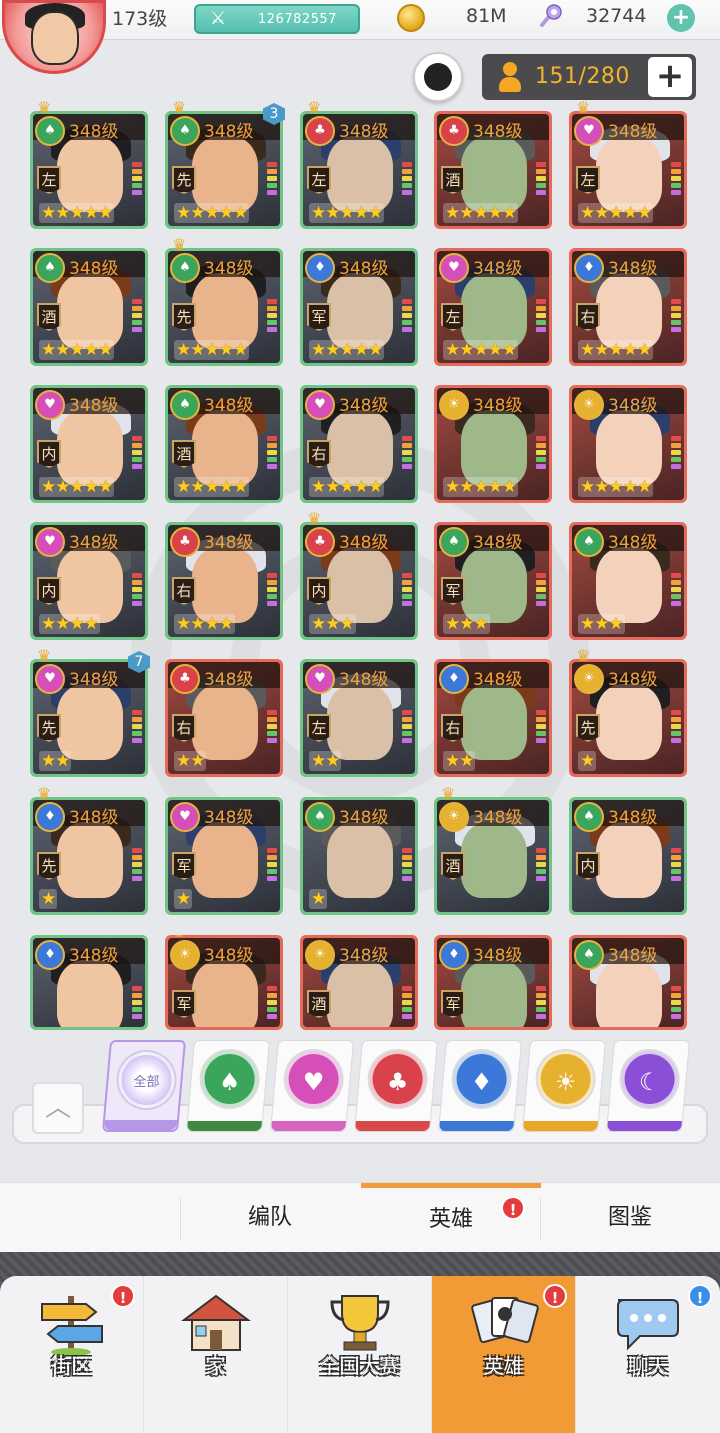 The height and width of the screenshot is (1433, 720). What do you see at coordinates (144, 1086) in the screenshot?
I see `filter-tab-all: 全部` at bounding box center [144, 1086].